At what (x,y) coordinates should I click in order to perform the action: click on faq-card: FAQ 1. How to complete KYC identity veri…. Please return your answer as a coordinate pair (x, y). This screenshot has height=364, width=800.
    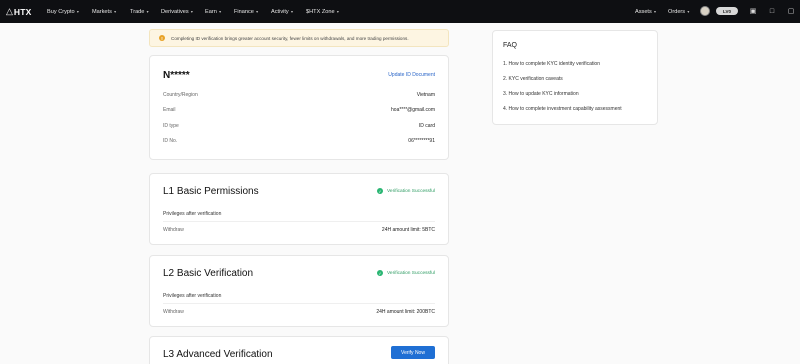
    Looking at the image, I should click on (575, 77).